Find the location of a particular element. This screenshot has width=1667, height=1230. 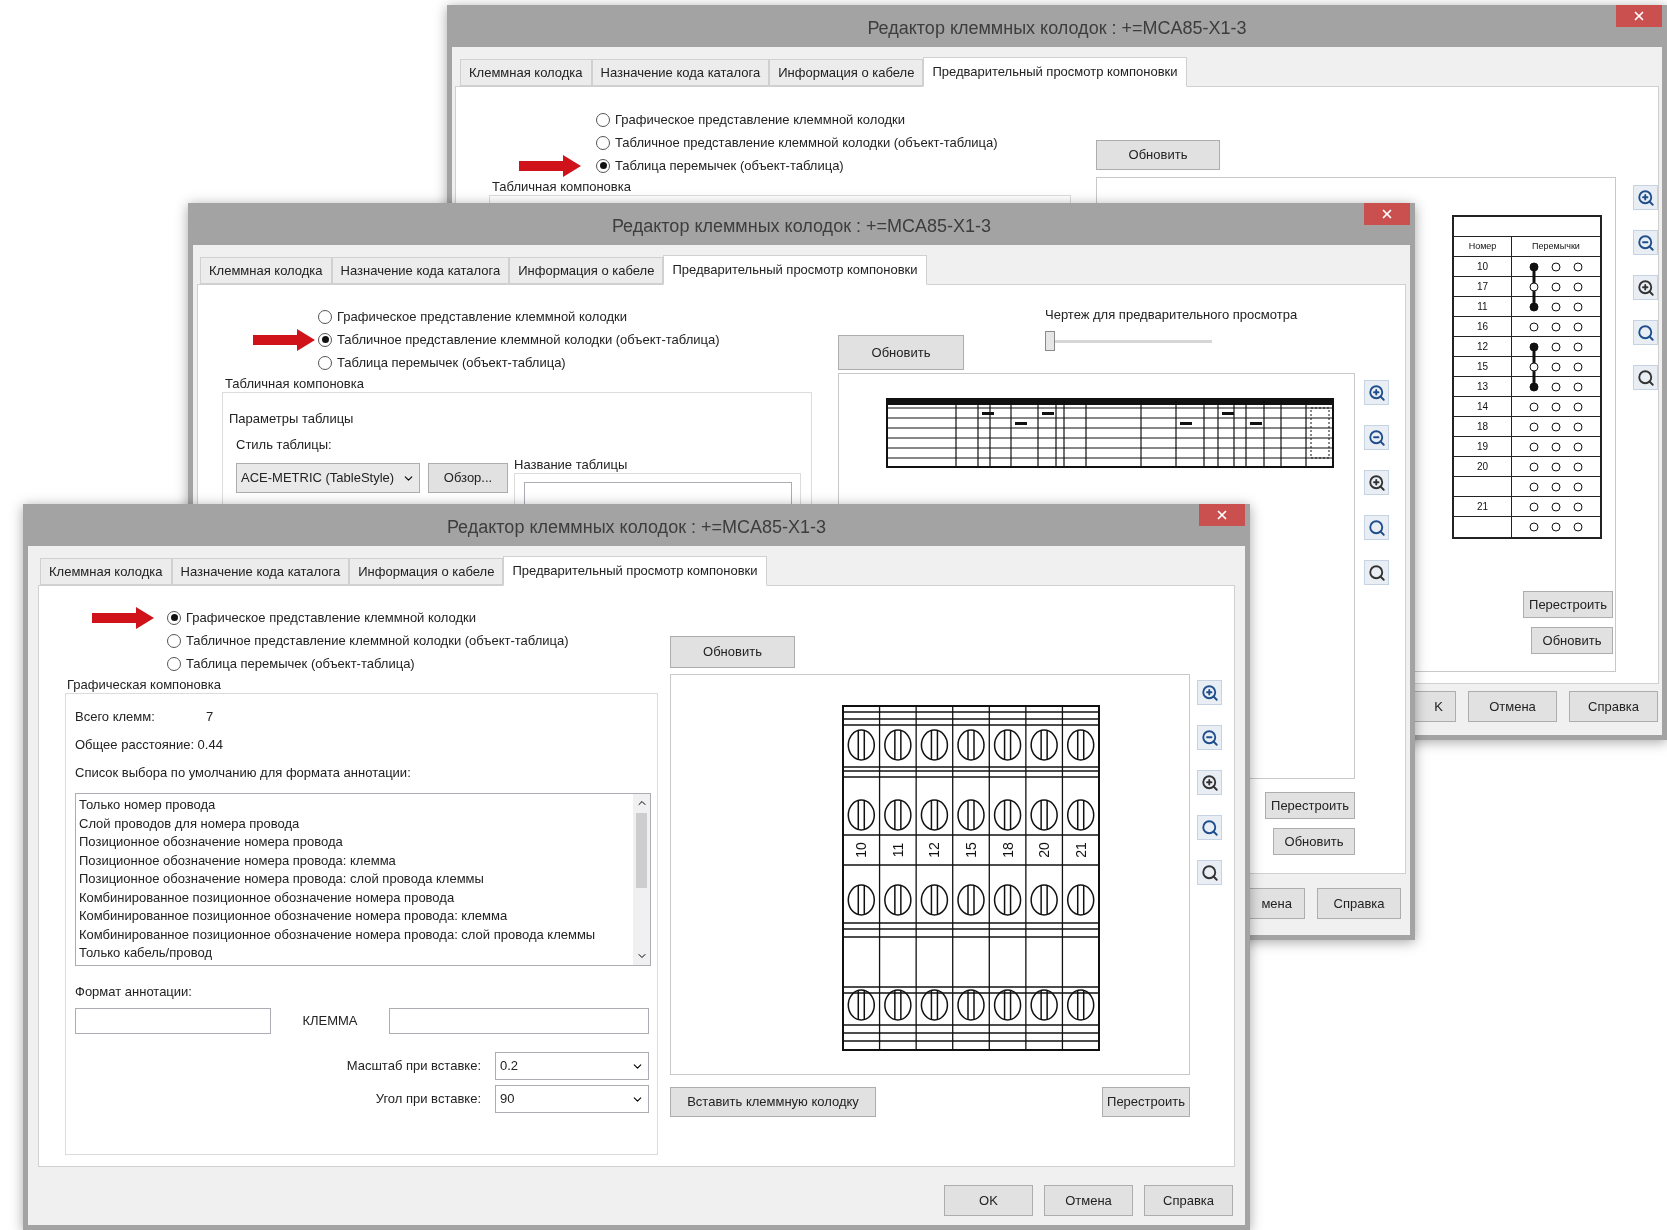

list-item: Комбинированное позиционное обозначение номера провода: клемма is located at coordinates (356, 916).